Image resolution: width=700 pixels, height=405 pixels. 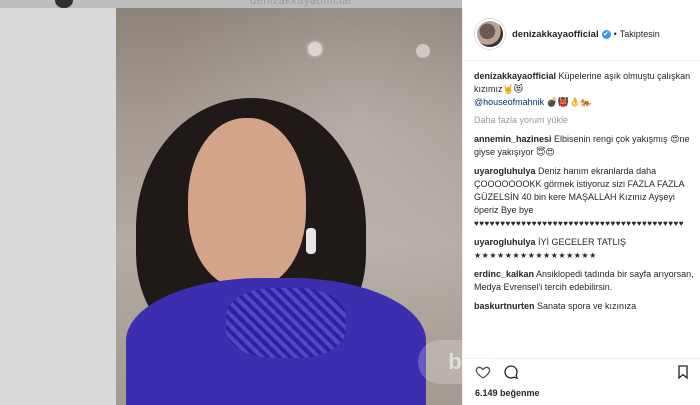 I want to click on background-logo, so click(x=64, y=4).